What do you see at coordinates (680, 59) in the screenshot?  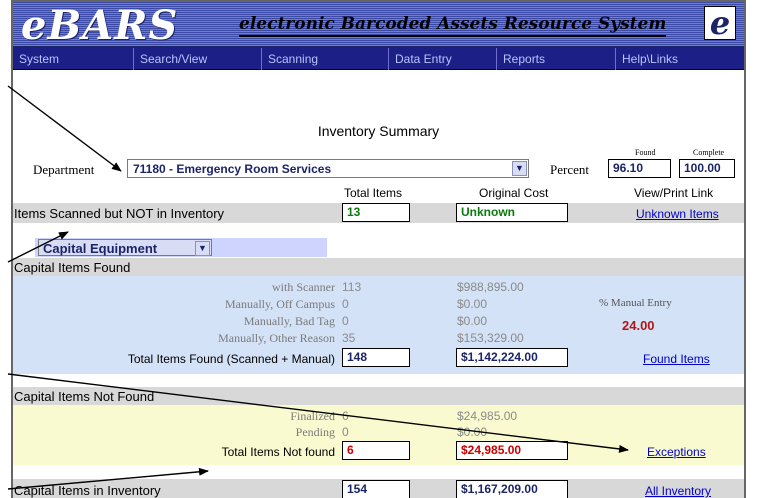 I see `menu-help-links: Help\Links` at bounding box center [680, 59].